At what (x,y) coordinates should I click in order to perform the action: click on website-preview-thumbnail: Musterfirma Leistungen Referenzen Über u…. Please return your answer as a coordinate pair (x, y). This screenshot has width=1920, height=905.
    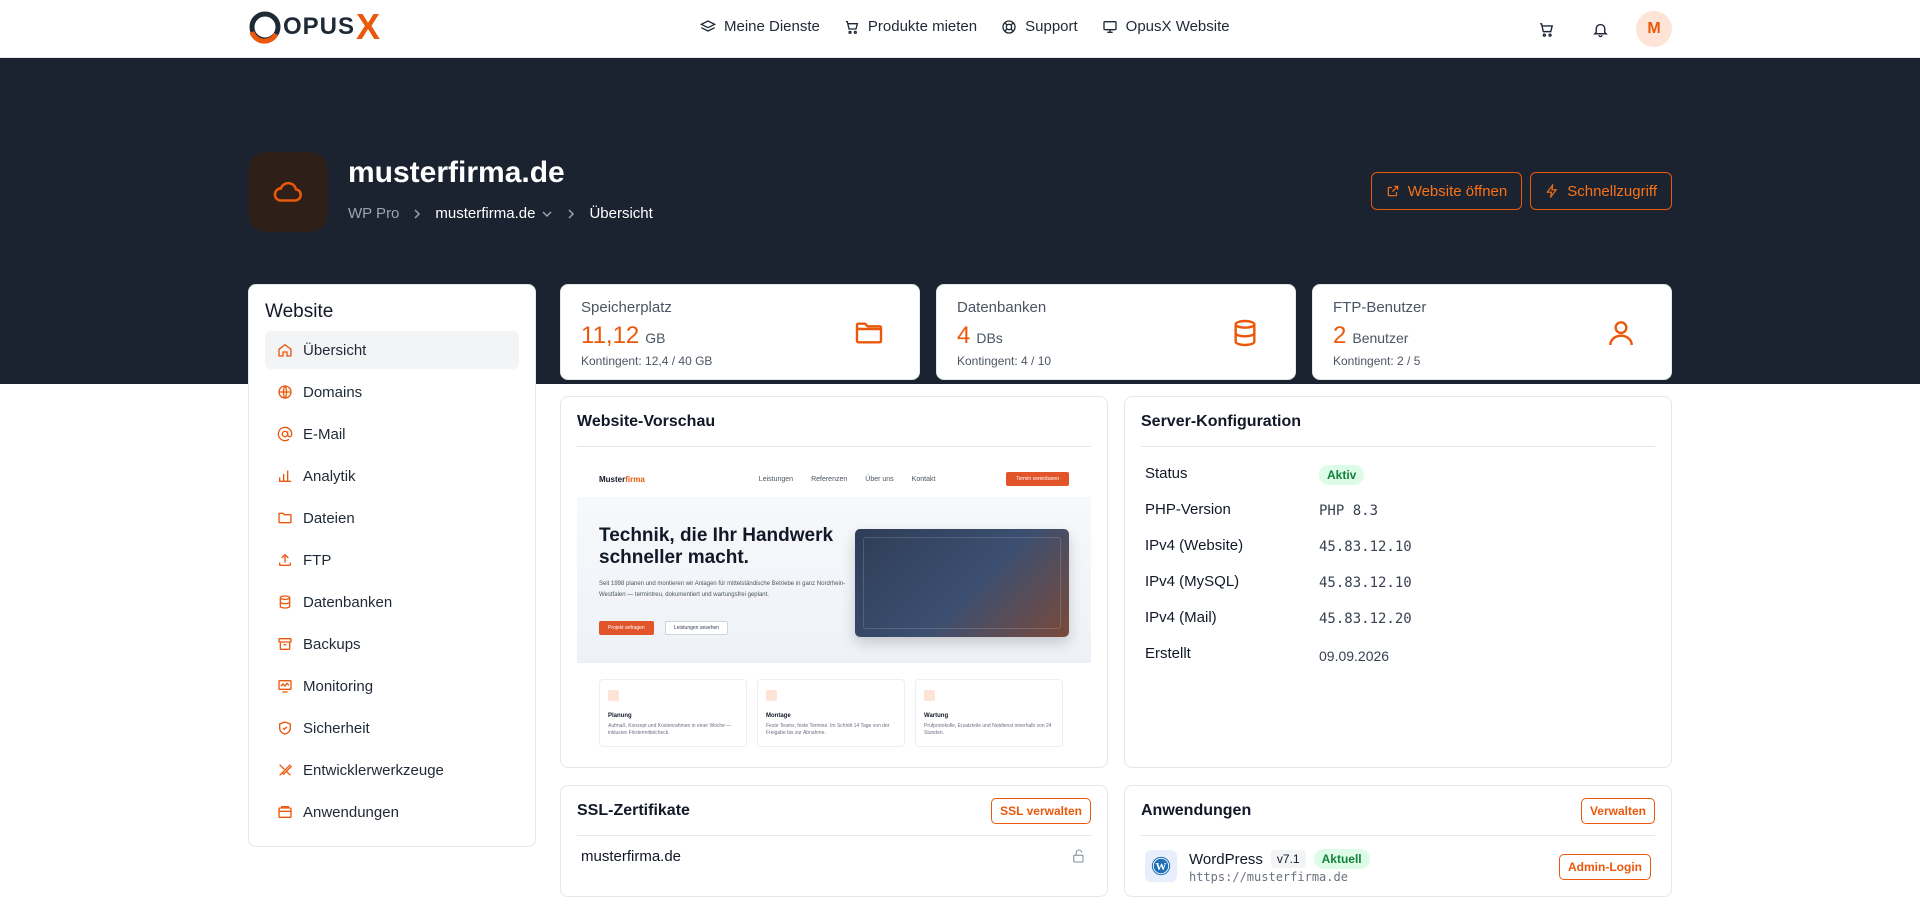
    Looking at the image, I should click on (834, 607).